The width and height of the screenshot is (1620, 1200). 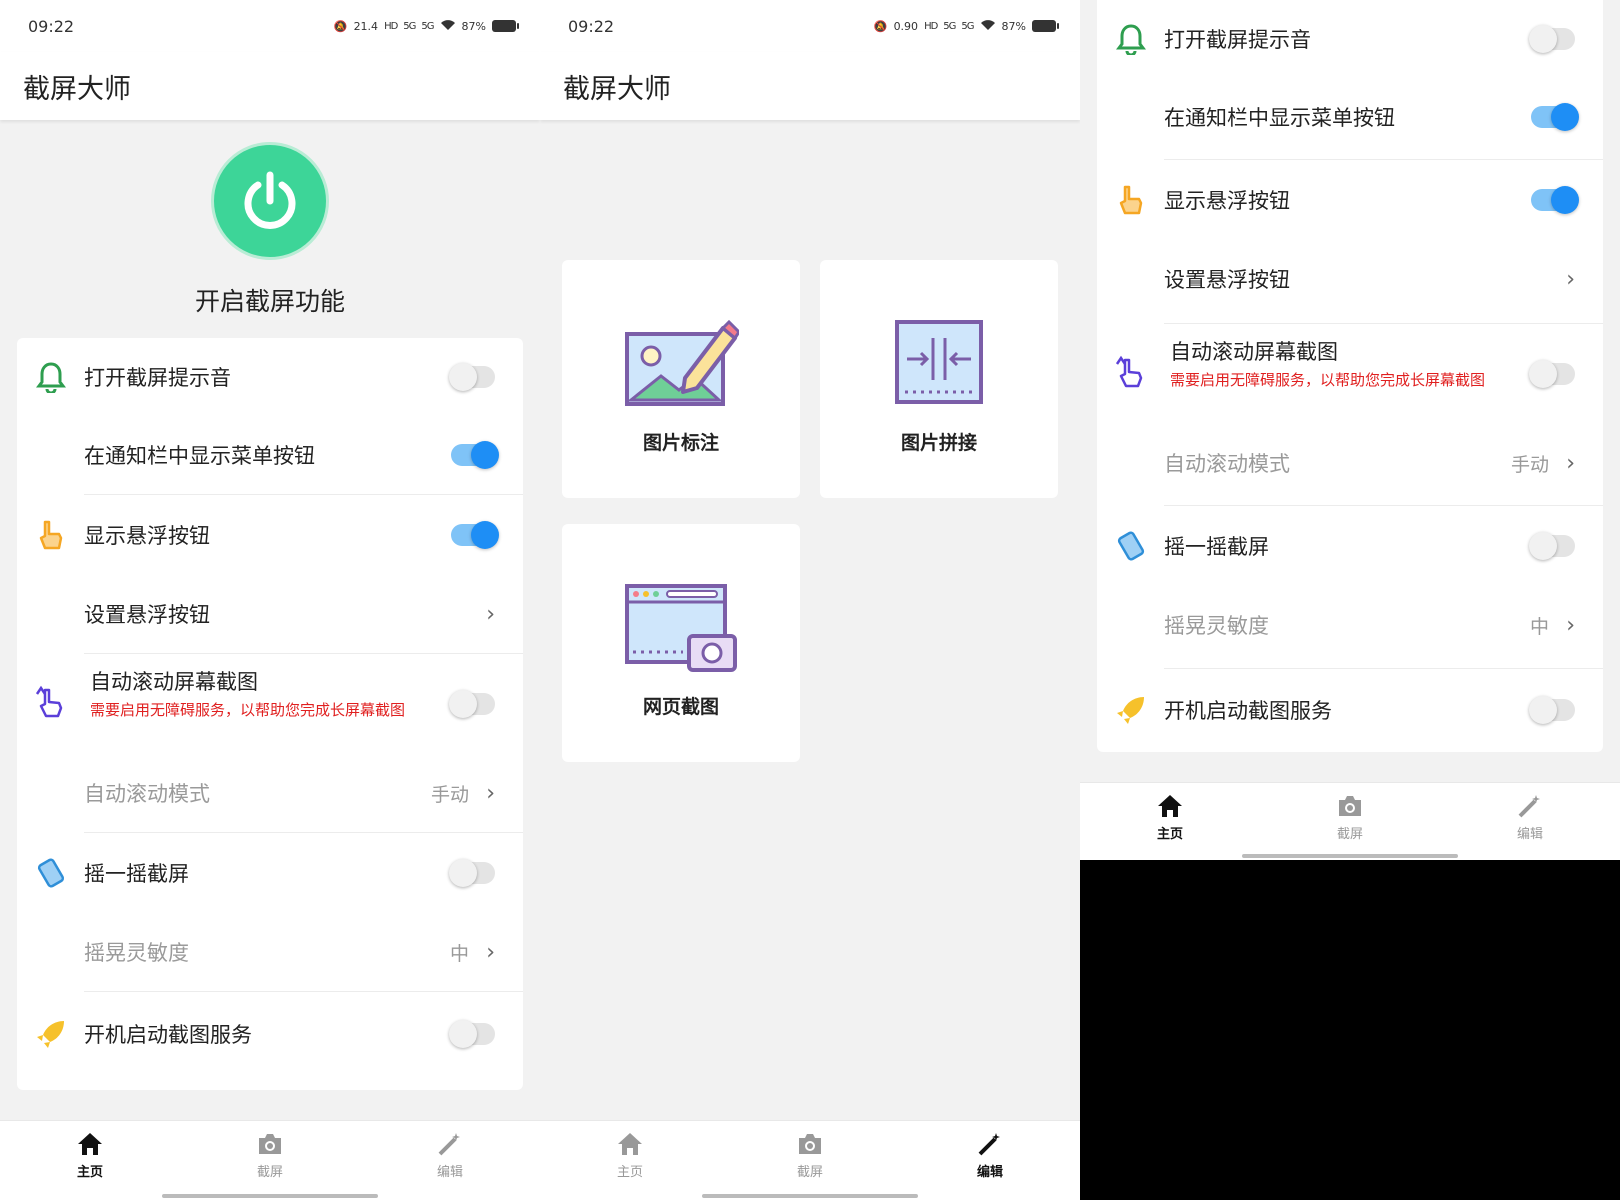 What do you see at coordinates (51, 26) in the screenshot?
I see `status-time: 09:22` at bounding box center [51, 26].